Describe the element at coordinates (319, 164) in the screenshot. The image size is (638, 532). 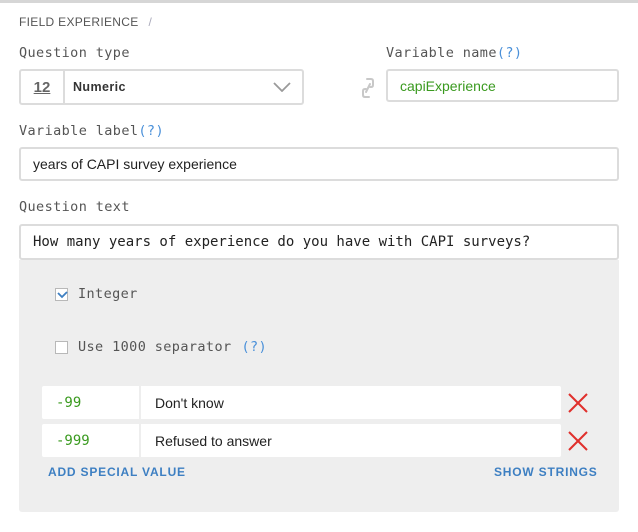
I see `variable-label-input: years of CAPI survey experience` at that location.